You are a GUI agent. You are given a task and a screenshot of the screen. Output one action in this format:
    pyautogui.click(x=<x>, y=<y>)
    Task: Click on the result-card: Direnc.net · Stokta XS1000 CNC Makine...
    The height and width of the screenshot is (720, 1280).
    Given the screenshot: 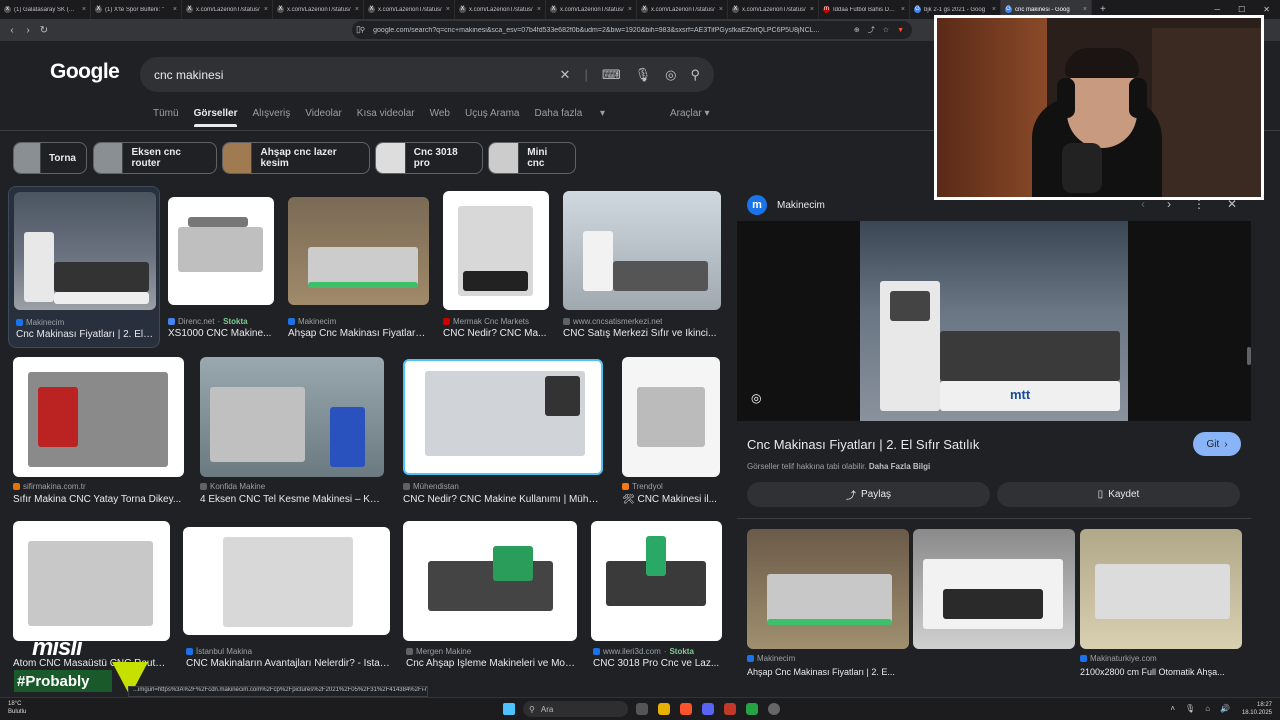 What is the action you would take?
    pyautogui.click(x=222, y=268)
    